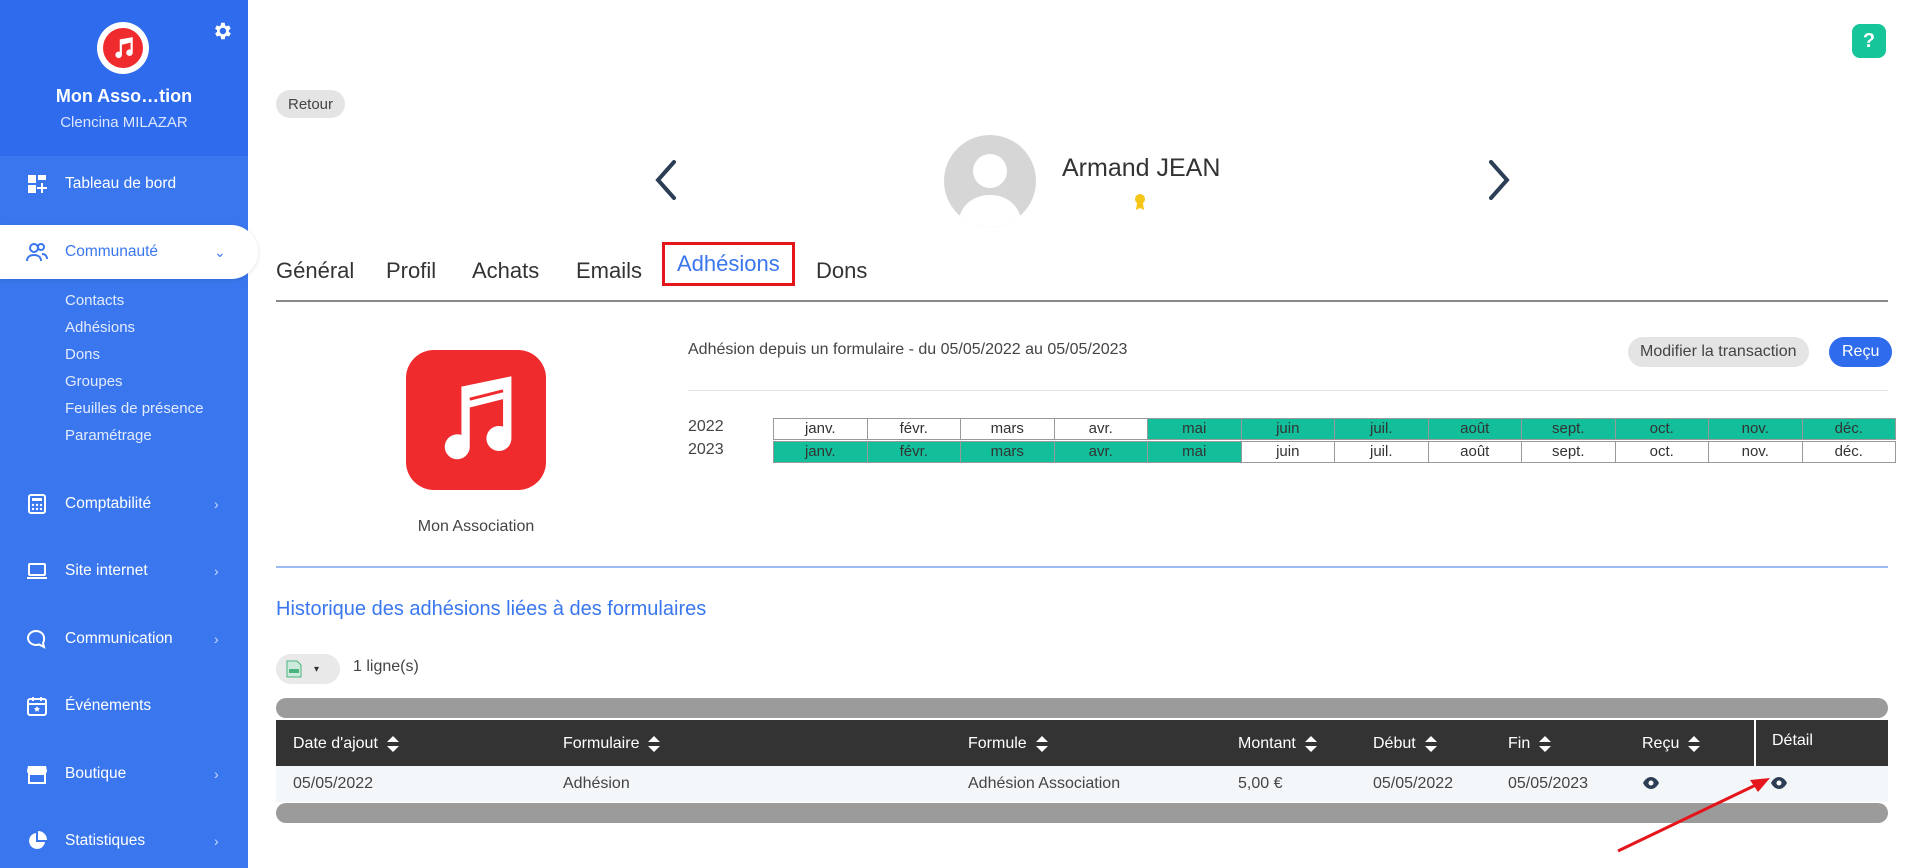 This screenshot has height=868, width=1907. What do you see at coordinates (609, 271) in the screenshot?
I see `tab-emails: Emails` at bounding box center [609, 271].